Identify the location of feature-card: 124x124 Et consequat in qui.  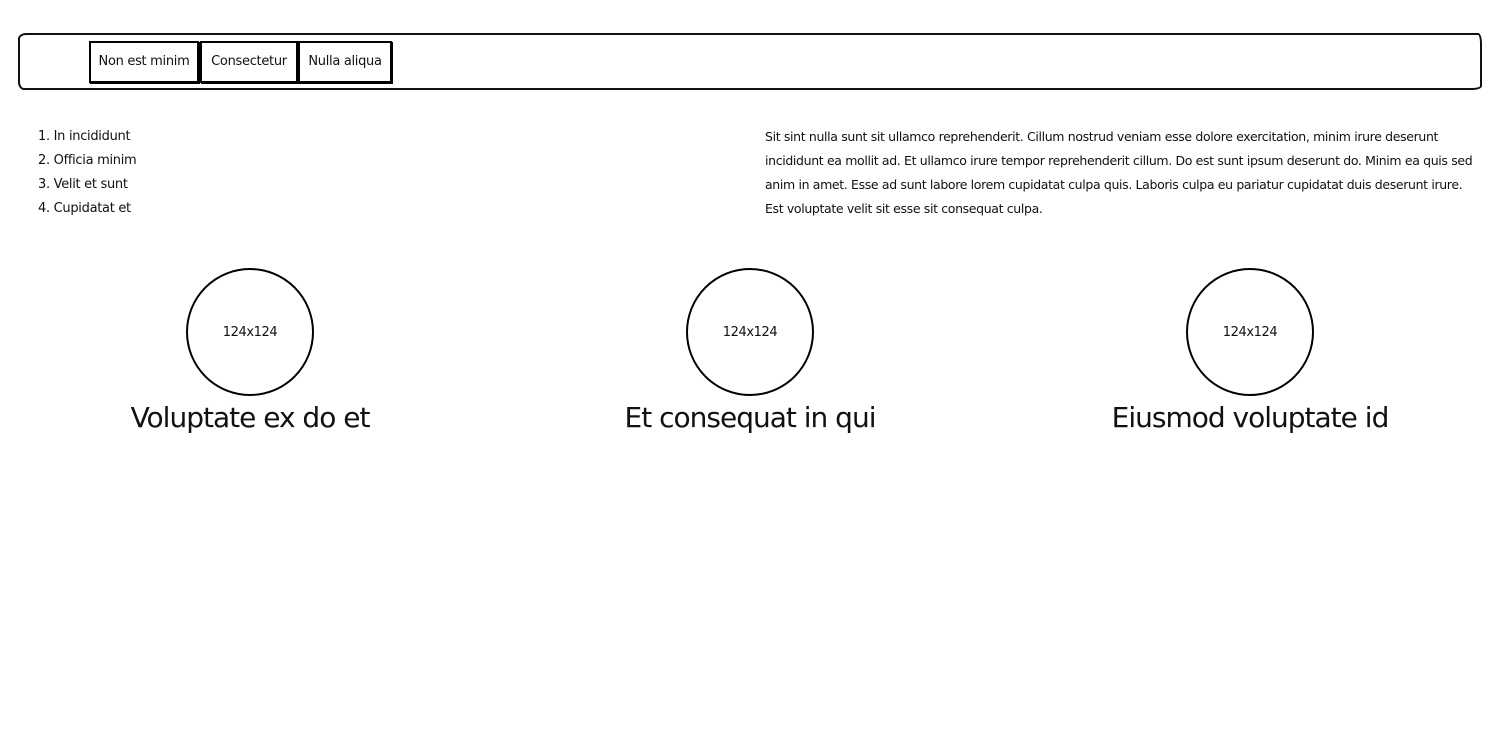
(750, 352).